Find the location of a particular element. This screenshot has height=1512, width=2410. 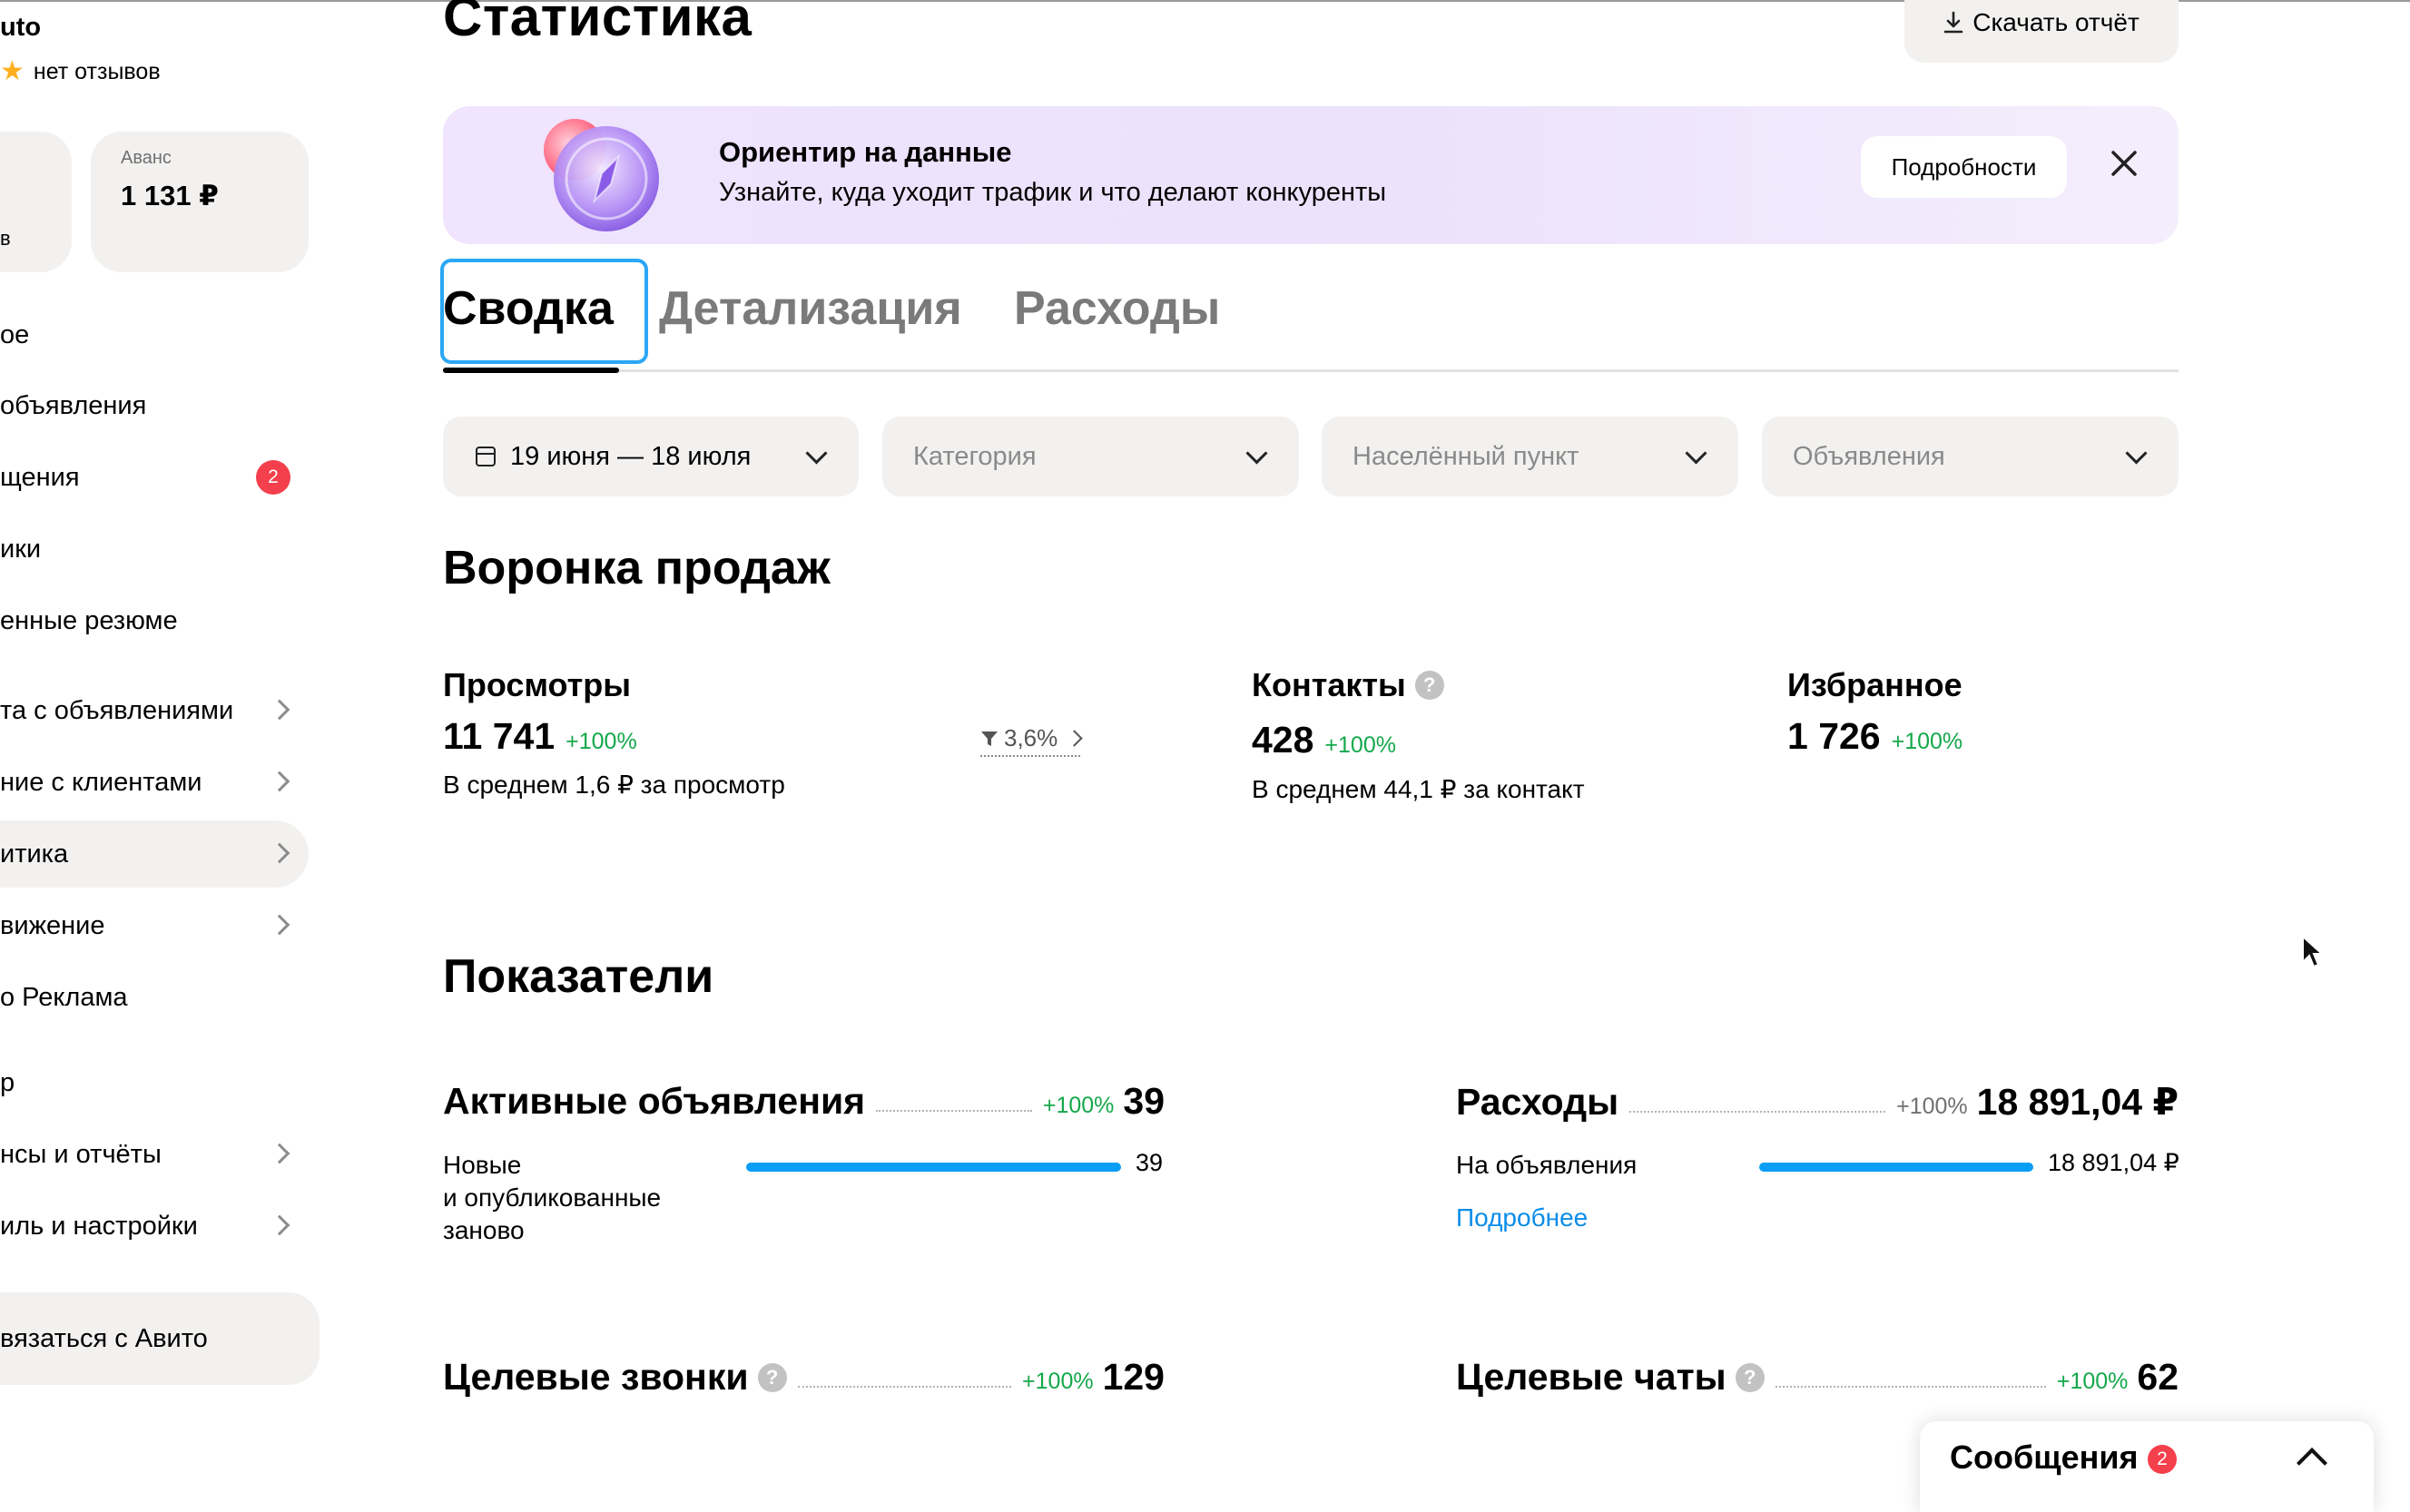

location-placeholder: Населённый пункт is located at coordinates (1466, 456).